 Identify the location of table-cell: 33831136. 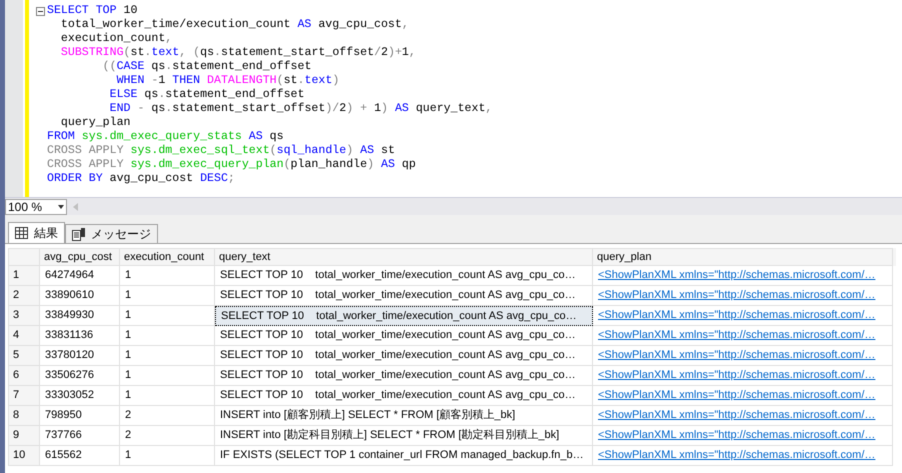
(80, 336).